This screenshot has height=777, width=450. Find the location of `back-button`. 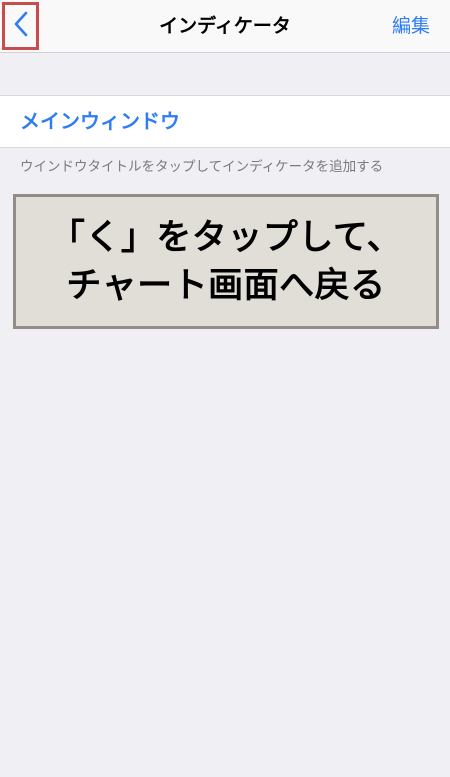

back-button is located at coordinates (20, 26).